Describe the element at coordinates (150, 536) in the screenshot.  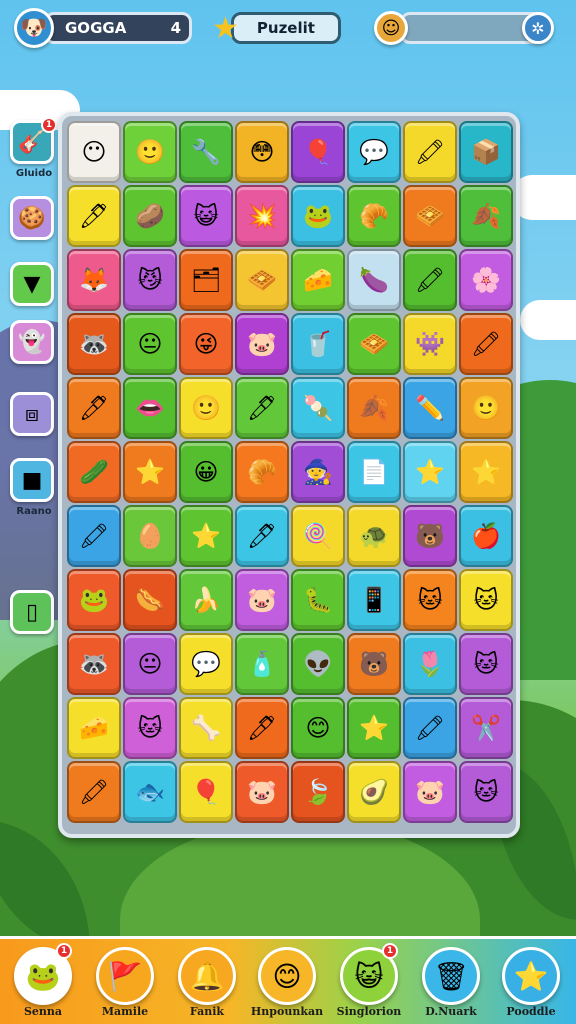
I see `tile-r6-c1: 🥚` at that location.